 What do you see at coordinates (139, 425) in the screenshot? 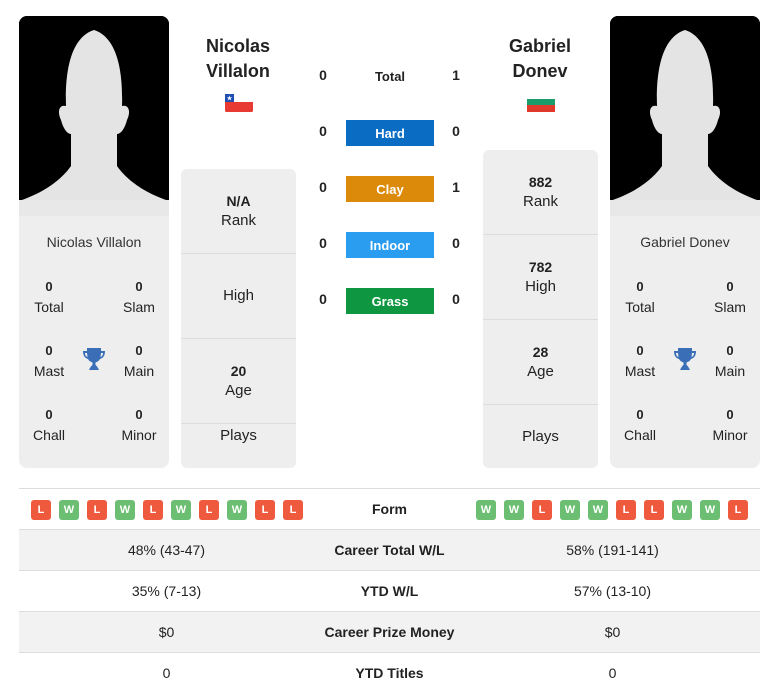
I see `player1-minor-titles: 0 Minor` at bounding box center [139, 425].